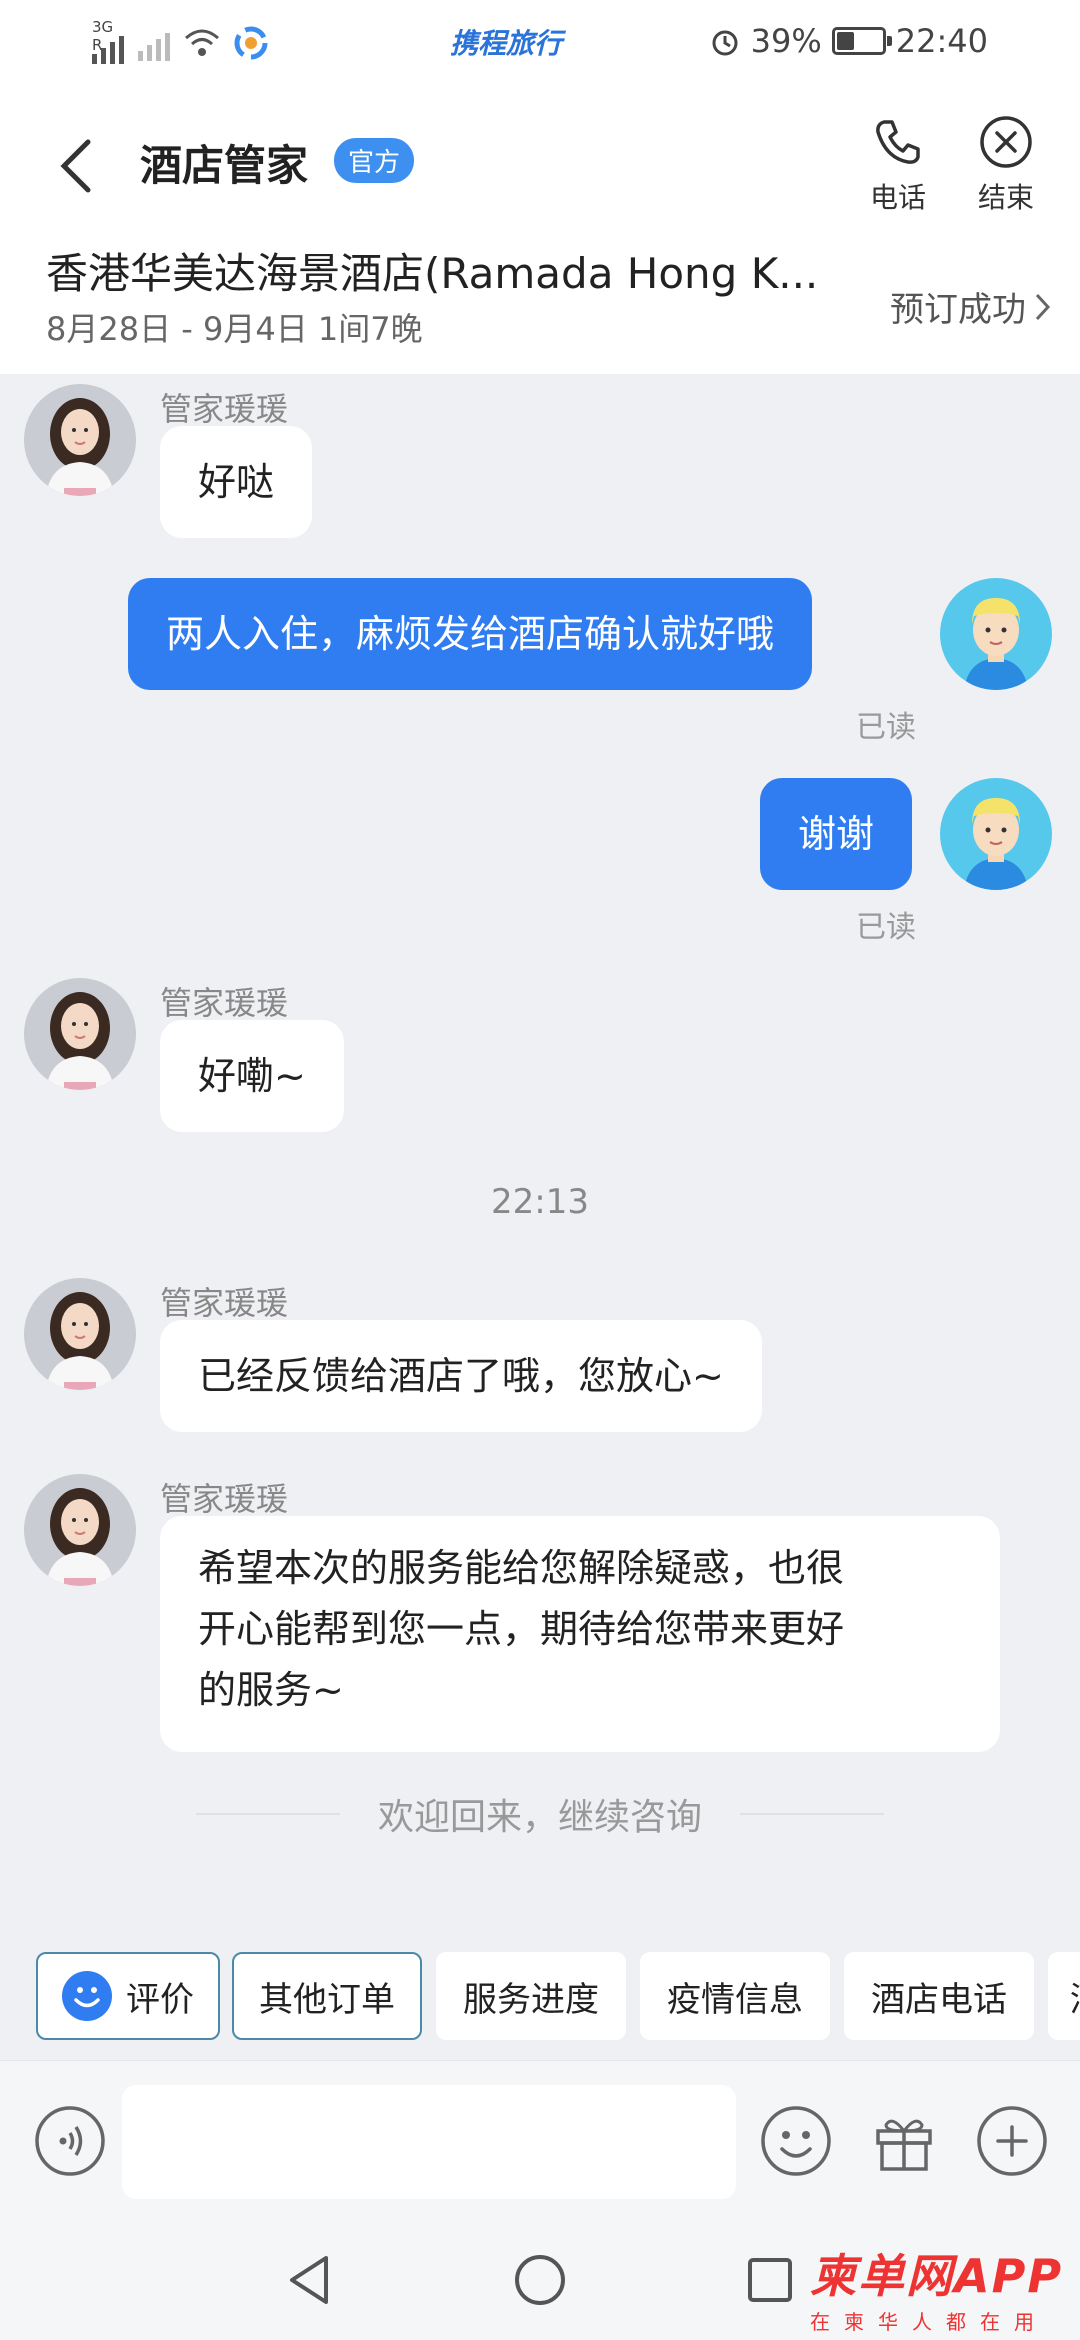 This screenshot has height=2340, width=1080. Describe the element at coordinates (540, 1202) in the screenshot. I see `message-timestamp: 22:13` at that location.